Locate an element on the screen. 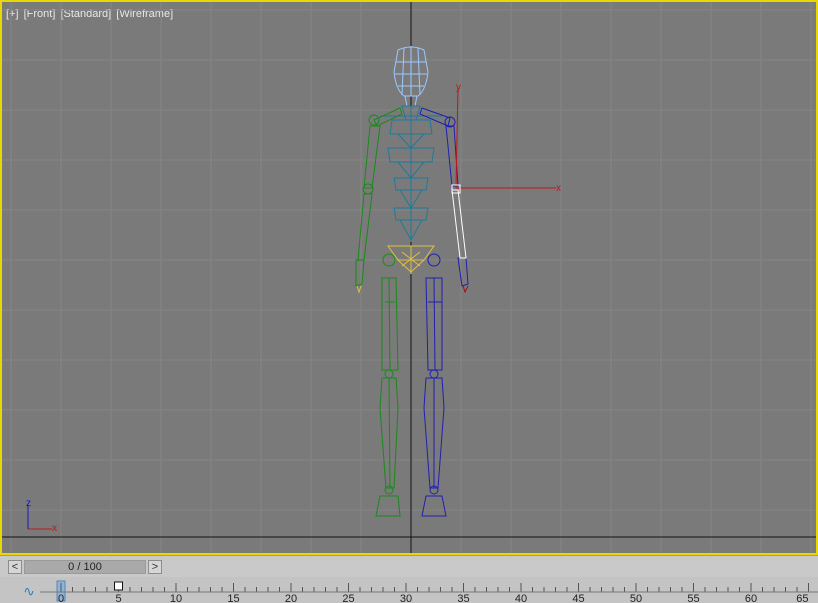 The height and width of the screenshot is (603, 818). axis-tripod: x z is located at coordinates (41, 516).